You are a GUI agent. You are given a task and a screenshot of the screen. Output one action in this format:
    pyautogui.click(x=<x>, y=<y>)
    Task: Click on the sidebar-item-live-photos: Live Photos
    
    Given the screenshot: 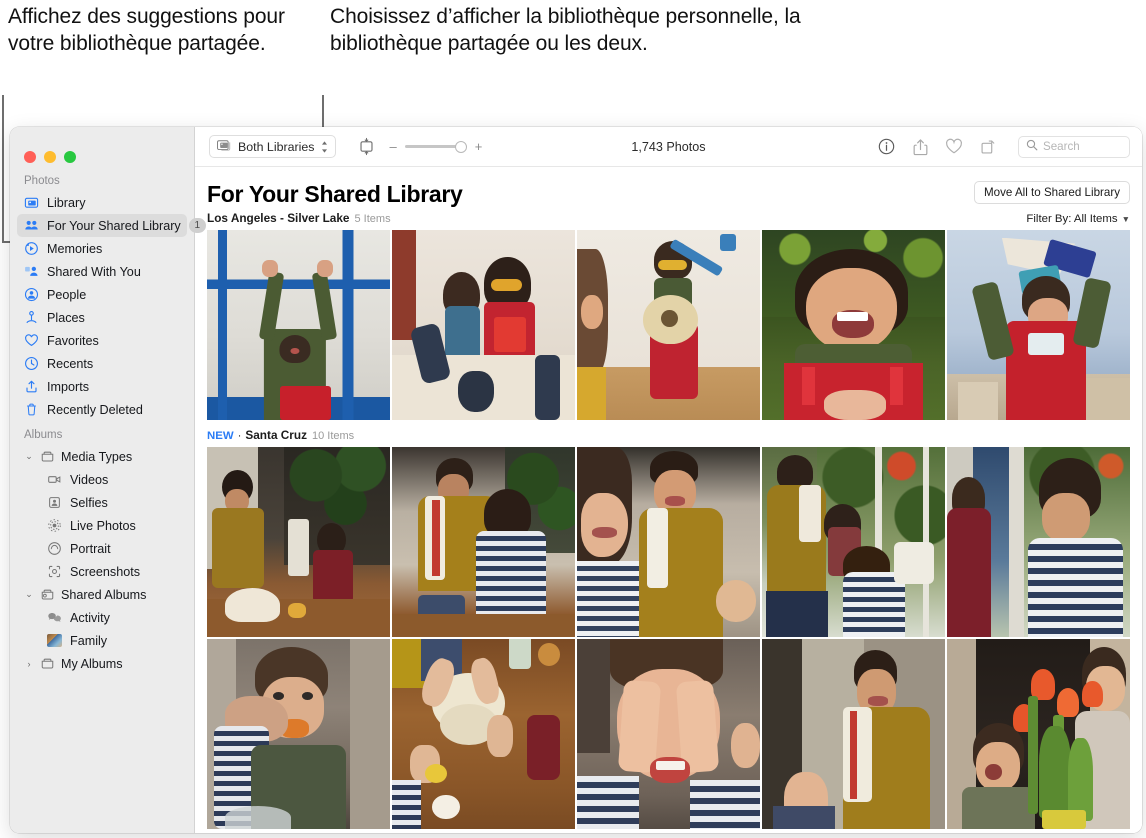 What is the action you would take?
    pyautogui.click(x=102, y=525)
    